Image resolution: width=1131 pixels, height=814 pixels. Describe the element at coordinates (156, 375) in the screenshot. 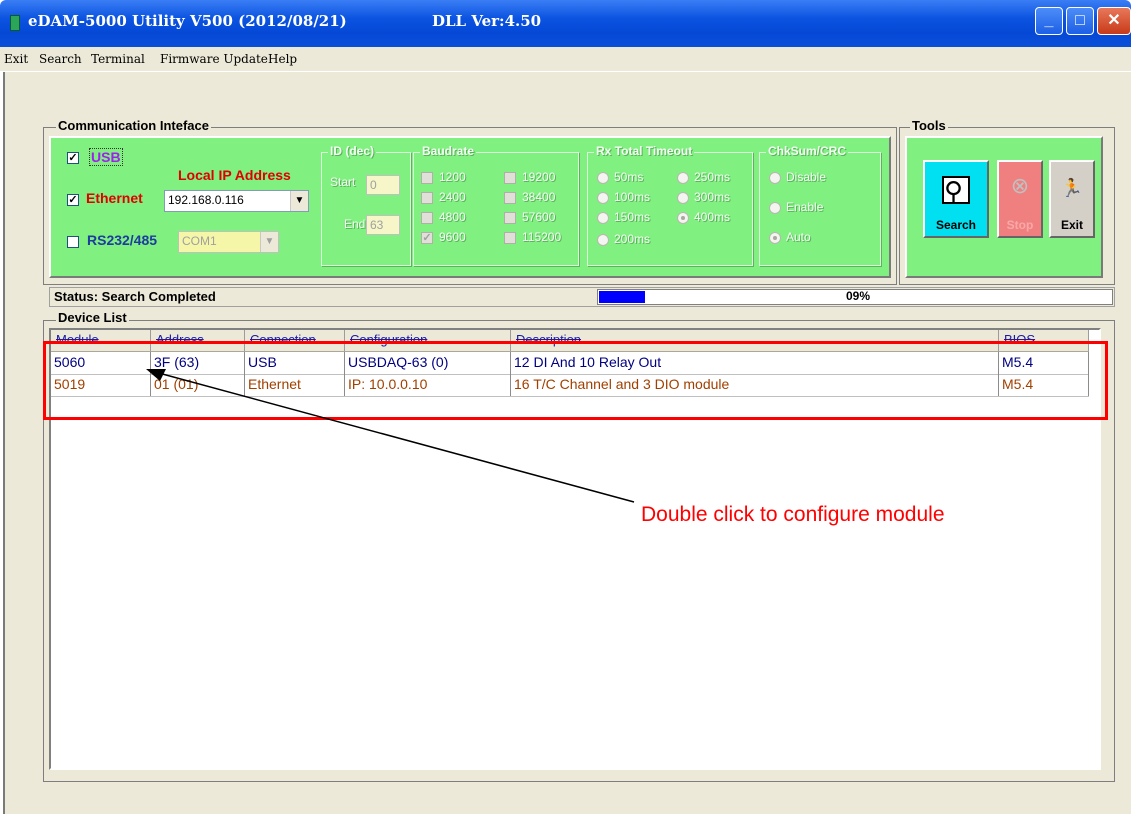

I see `arrow-head` at that location.